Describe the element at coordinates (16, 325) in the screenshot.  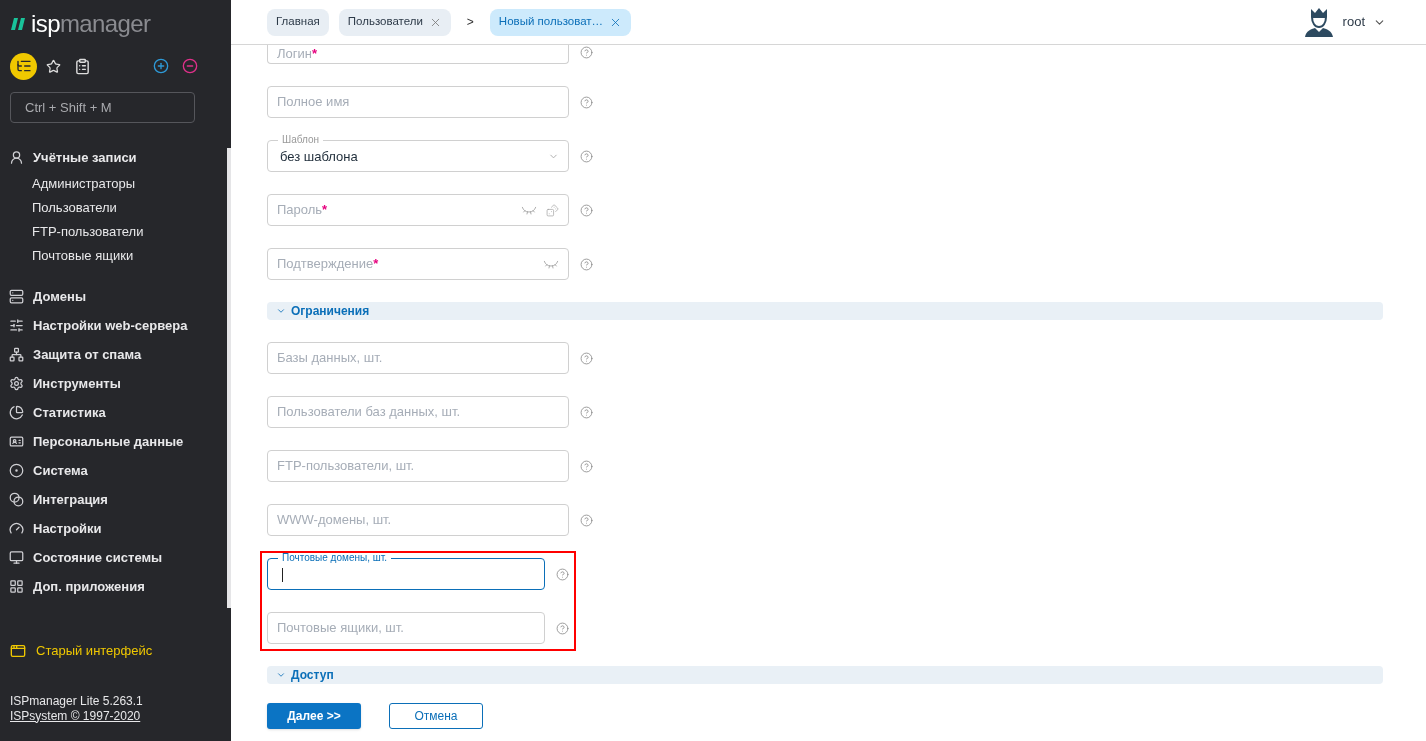
I see `sliders-icon` at that location.